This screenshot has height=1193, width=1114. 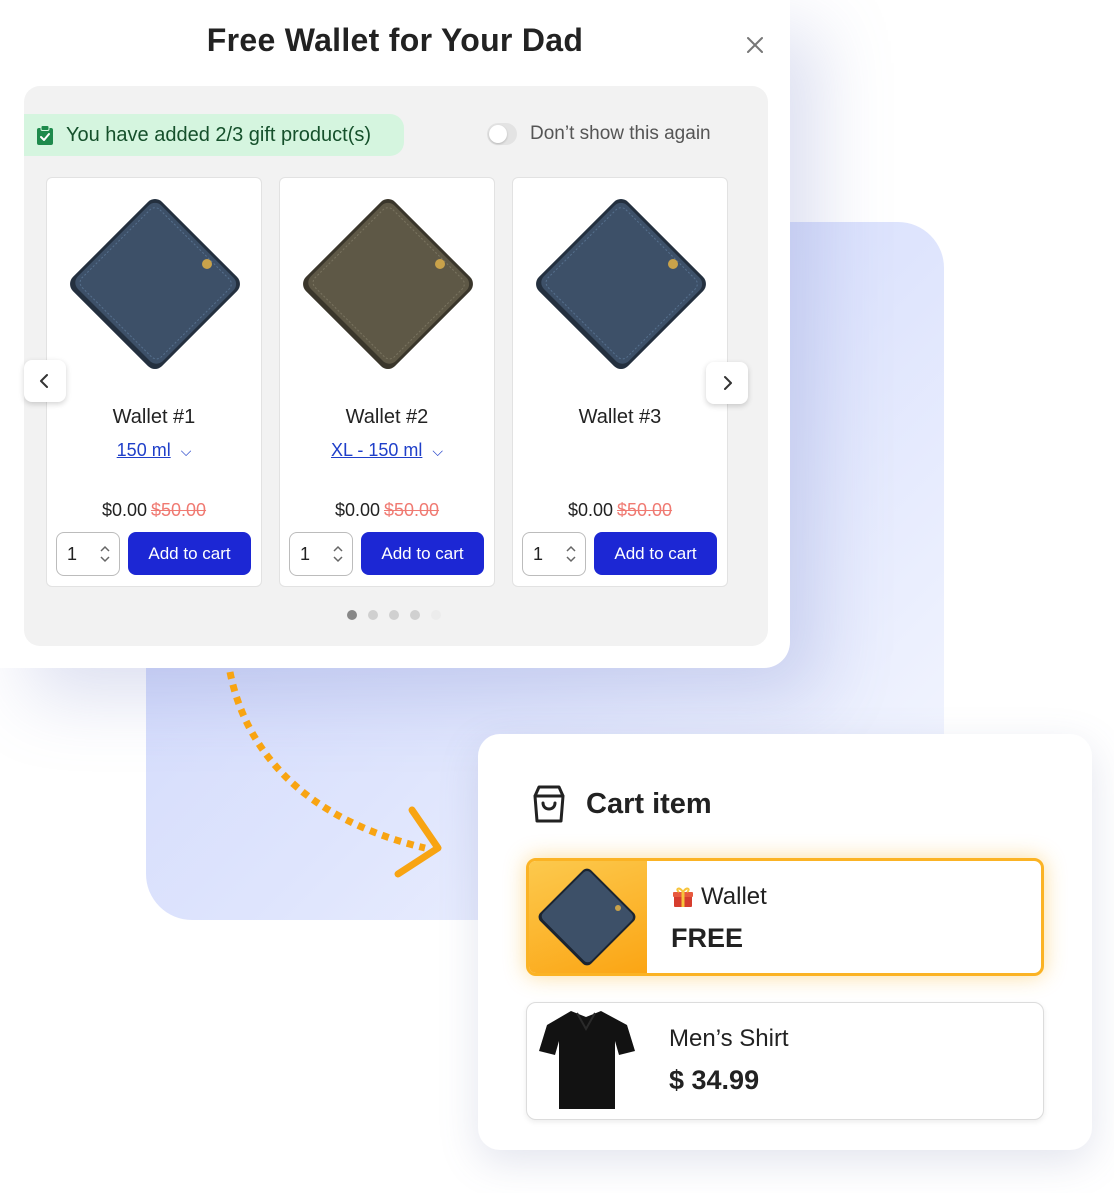 I want to click on carousel-next-button, so click(x=727, y=383).